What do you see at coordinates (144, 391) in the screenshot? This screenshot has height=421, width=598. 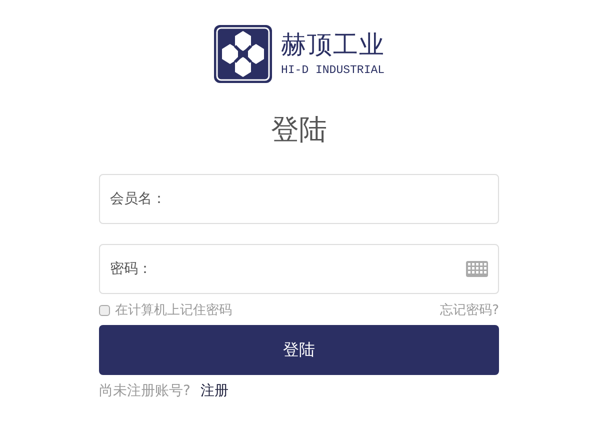 I see `register-prompt: 尚未注册账号?` at bounding box center [144, 391].